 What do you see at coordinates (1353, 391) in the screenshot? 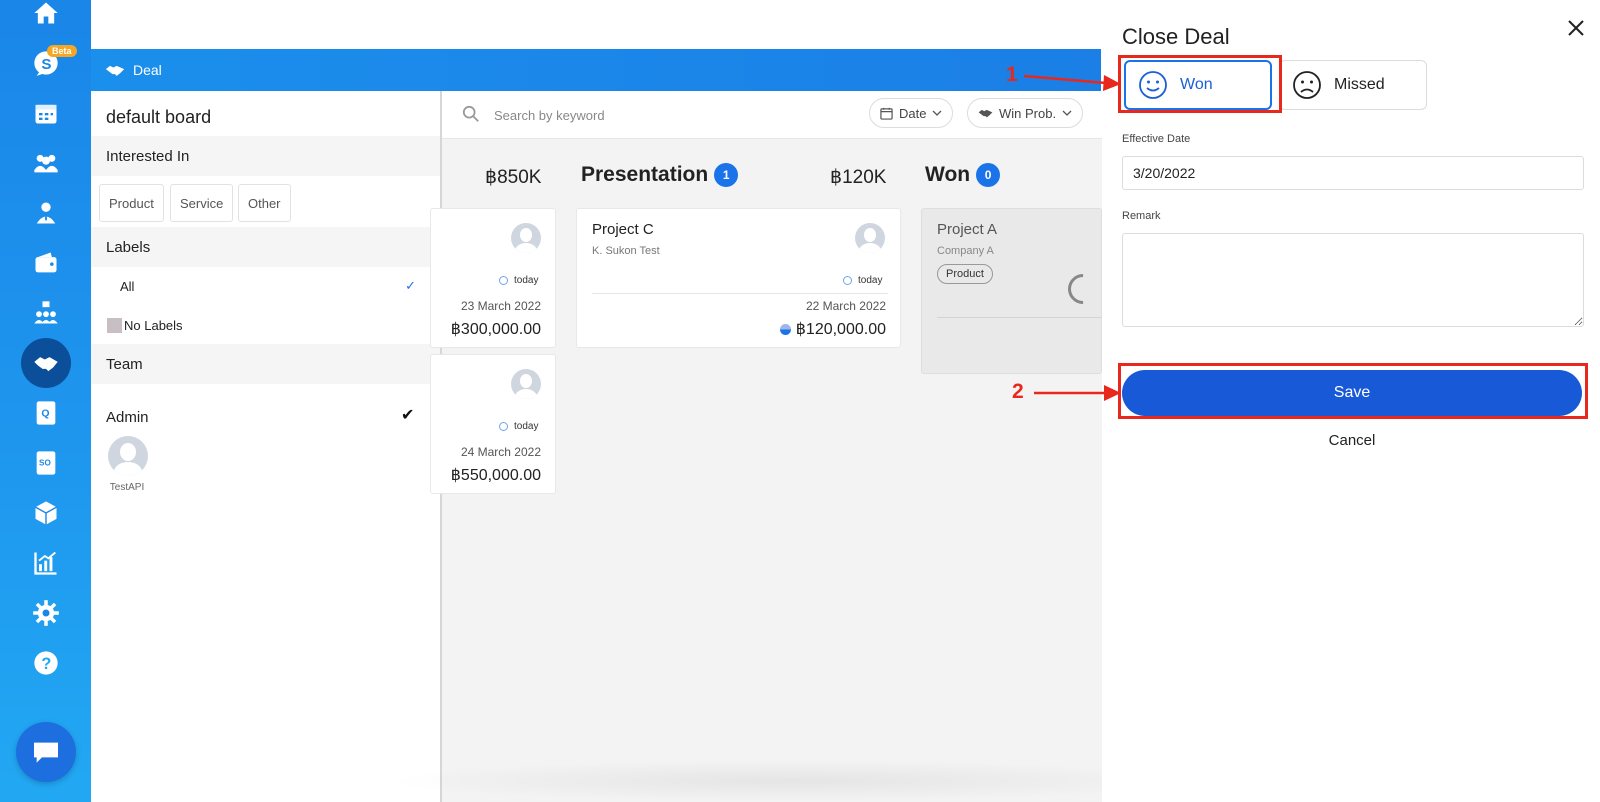
I see `highlight-save-box` at bounding box center [1353, 391].